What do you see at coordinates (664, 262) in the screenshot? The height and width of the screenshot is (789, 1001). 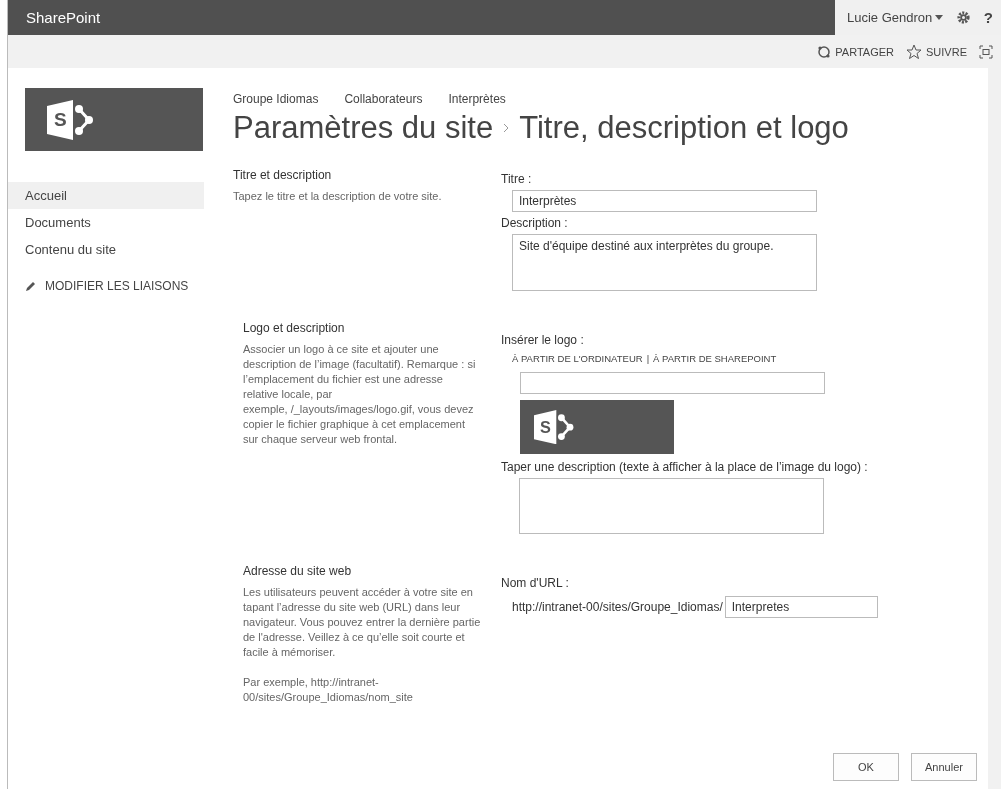 I see `description-input: Site d'équipe destiné aux interprètes du groupe.` at bounding box center [664, 262].